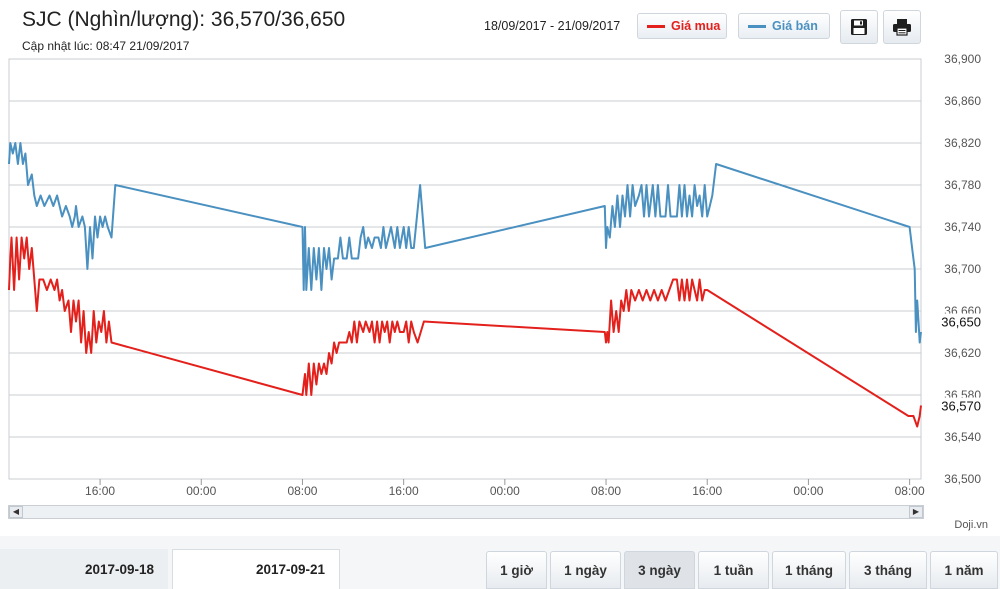 The height and width of the screenshot is (589, 1000). What do you see at coordinates (962, 185) in the screenshot?
I see `y-tick-label: 36,780` at bounding box center [962, 185].